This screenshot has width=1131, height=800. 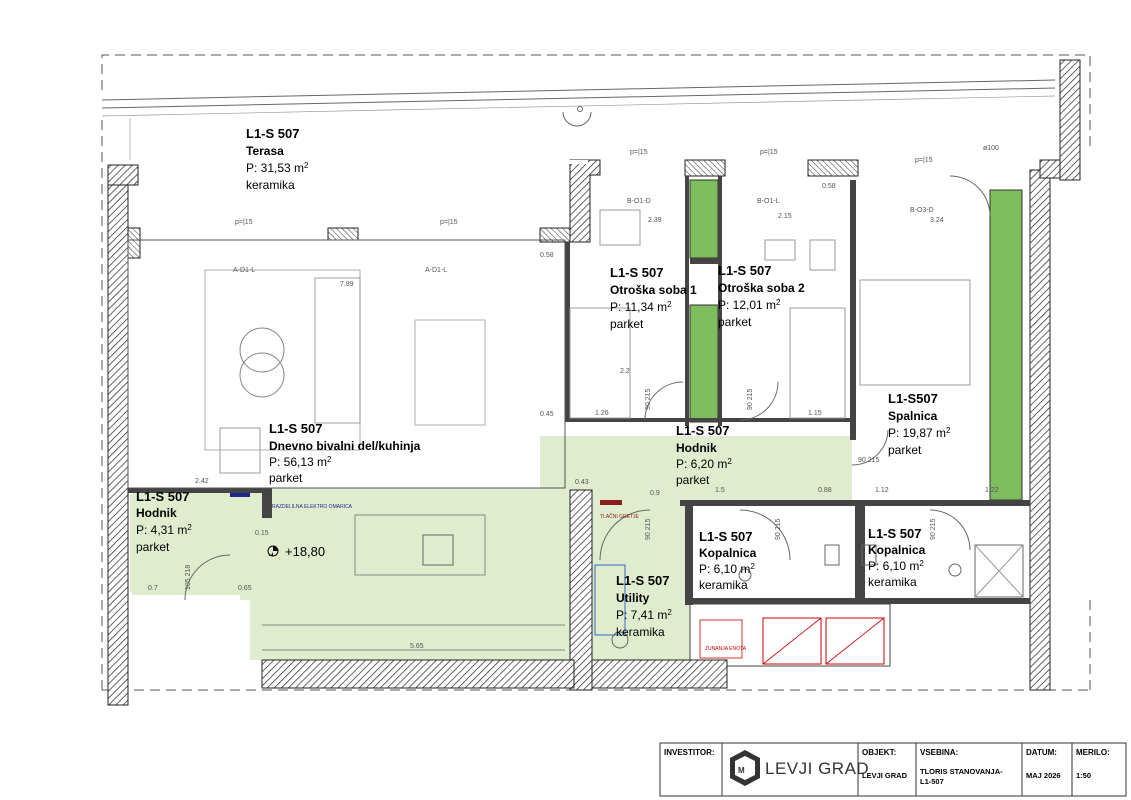 What do you see at coordinates (275, 168) in the screenshot?
I see `room-area: P: 31,53 m` at bounding box center [275, 168].